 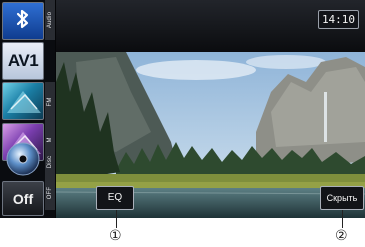 I want to click on hide-button: Скрыть, so click(x=342, y=198).